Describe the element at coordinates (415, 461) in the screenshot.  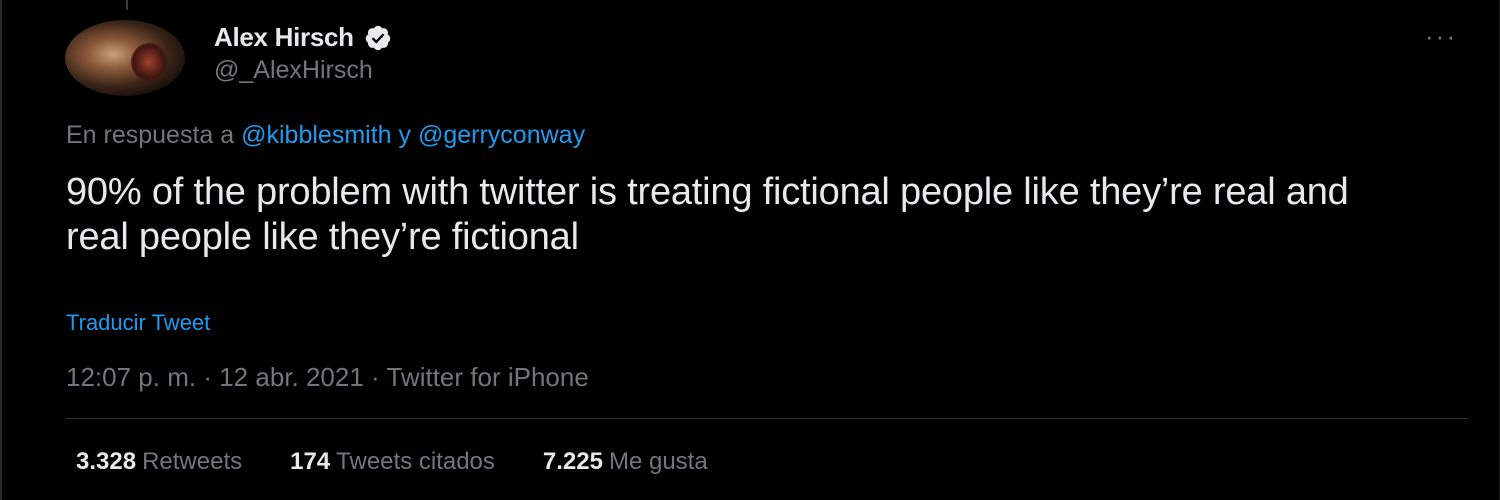
I see `quote-tweets-label: Tweets citados` at that location.